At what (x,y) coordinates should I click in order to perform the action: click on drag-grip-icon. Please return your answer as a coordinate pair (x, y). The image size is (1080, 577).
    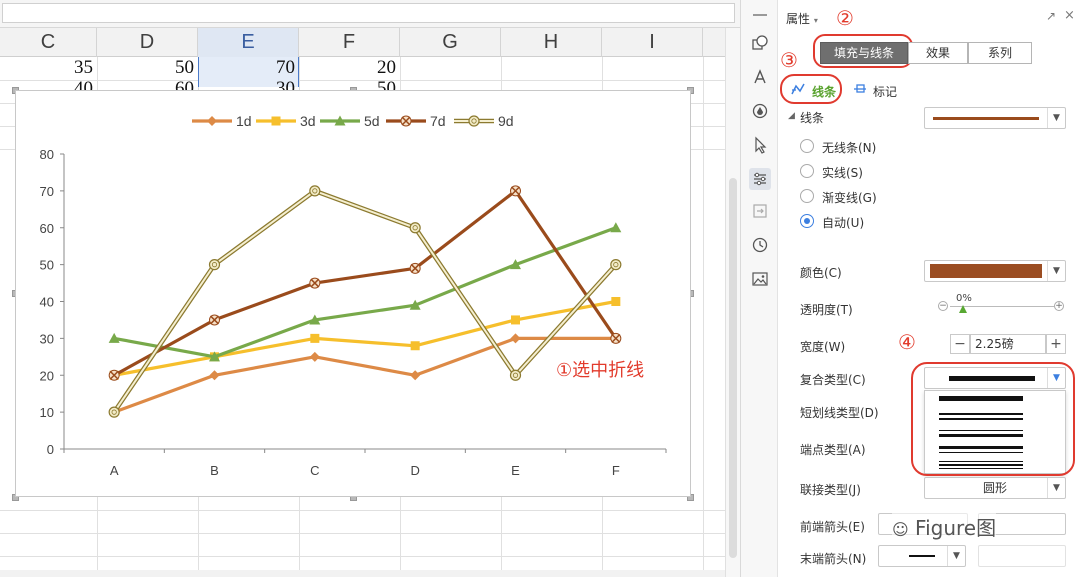
    Looking at the image, I should click on (760, 15).